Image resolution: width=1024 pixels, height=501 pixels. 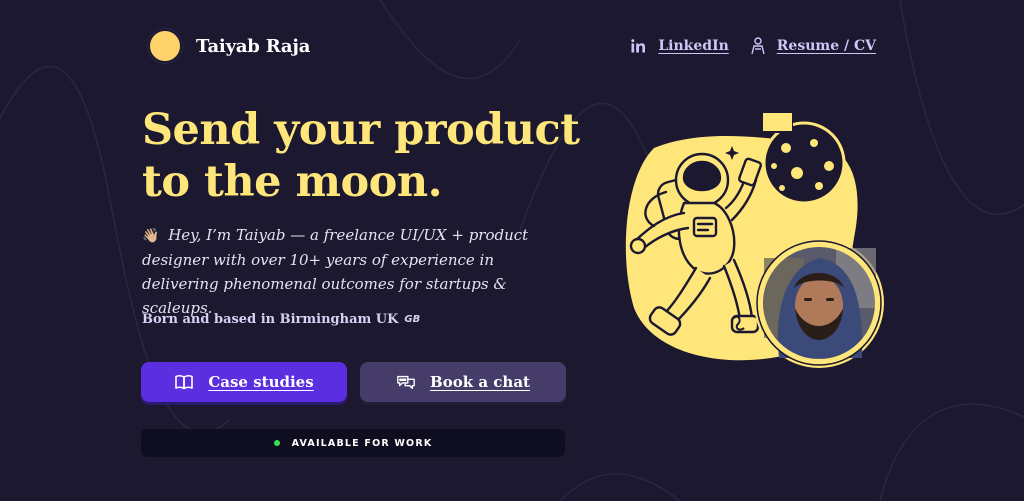 I want to click on location-line: Born and based in Birmingham UK GB, so click(x=281, y=319).